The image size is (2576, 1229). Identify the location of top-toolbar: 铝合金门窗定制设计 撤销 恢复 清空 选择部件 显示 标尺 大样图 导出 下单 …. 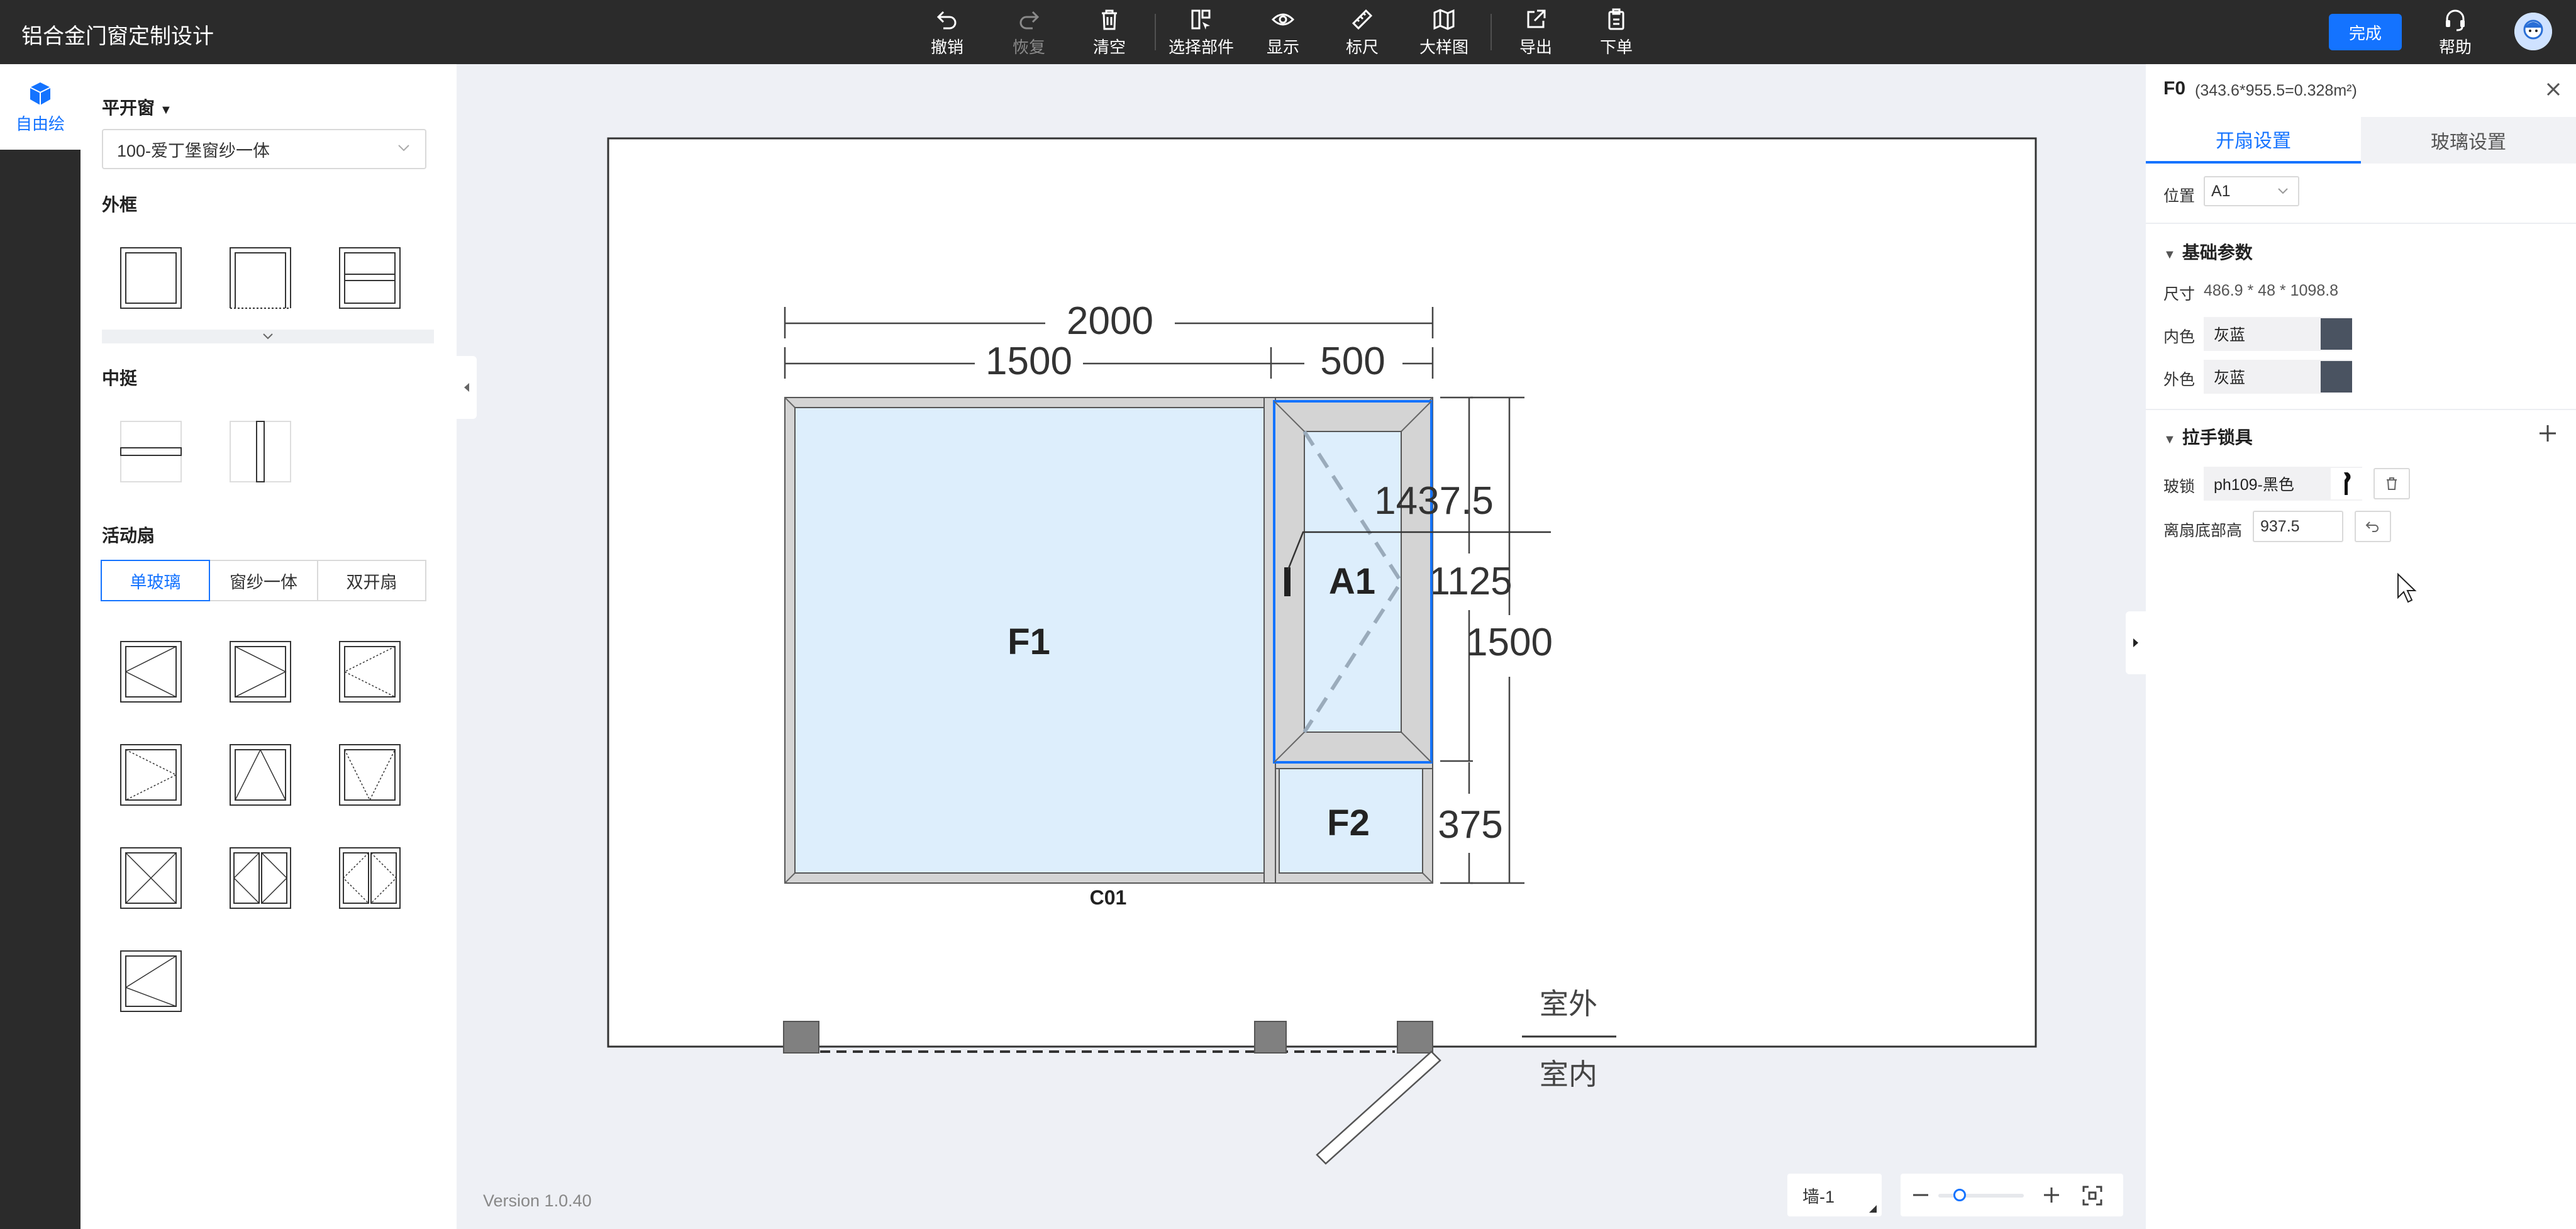
(1288, 32).